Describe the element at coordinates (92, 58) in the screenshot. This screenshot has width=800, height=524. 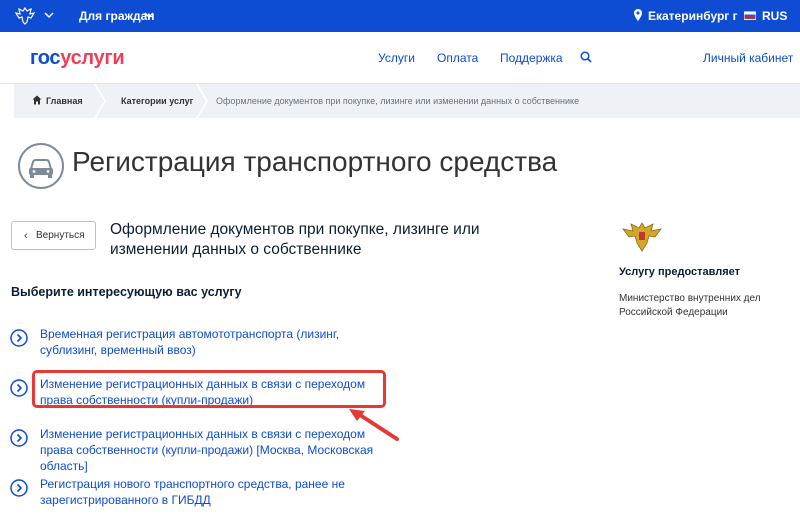
I see `logo-part-2: услуги` at that location.